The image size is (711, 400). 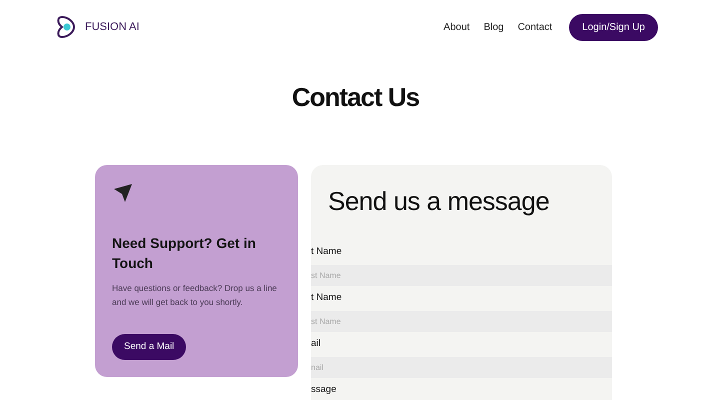 I want to click on nav-link: About, so click(x=457, y=27).